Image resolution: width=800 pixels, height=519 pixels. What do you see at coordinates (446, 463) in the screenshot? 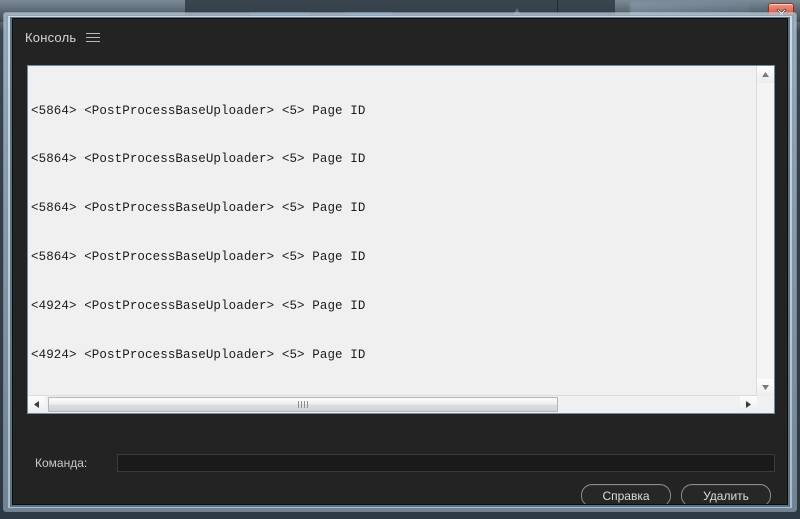
I see `command-input` at bounding box center [446, 463].